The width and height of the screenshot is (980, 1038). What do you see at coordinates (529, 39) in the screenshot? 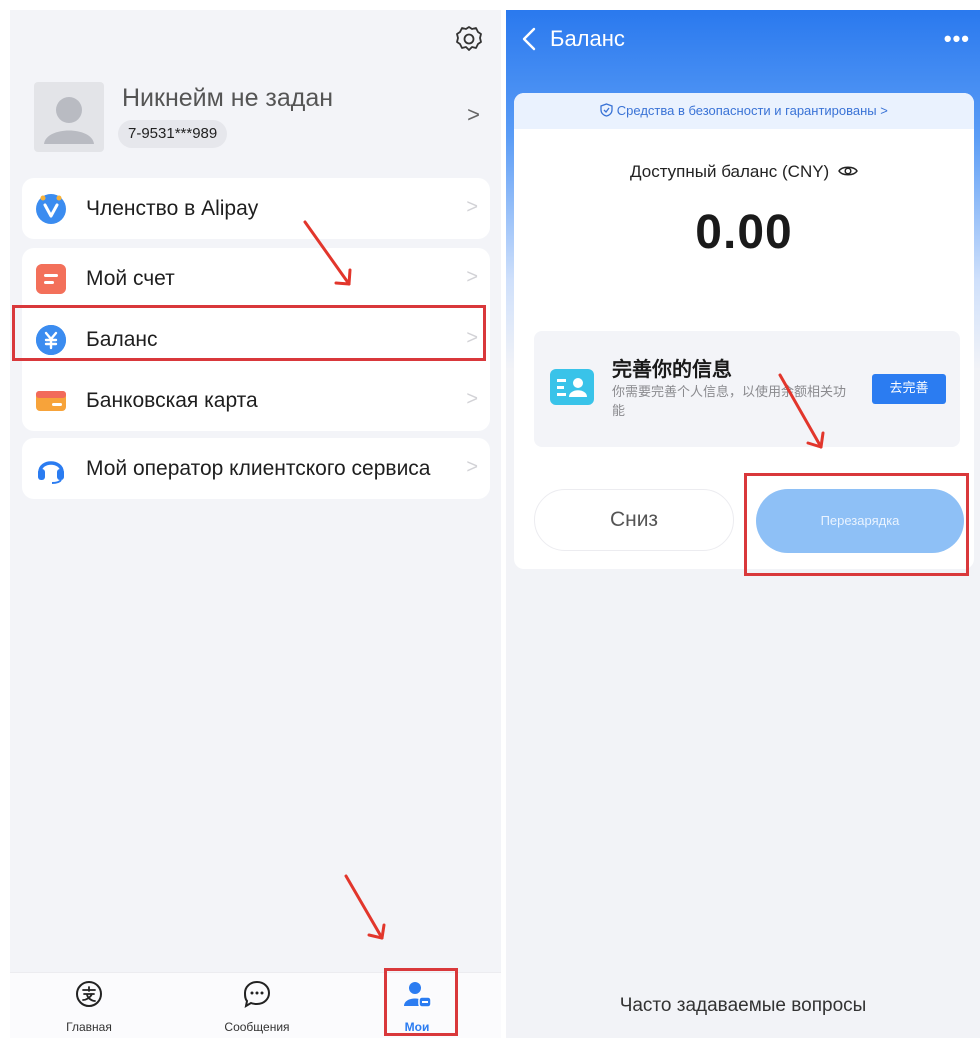
I see `back-arrow-icon` at bounding box center [529, 39].